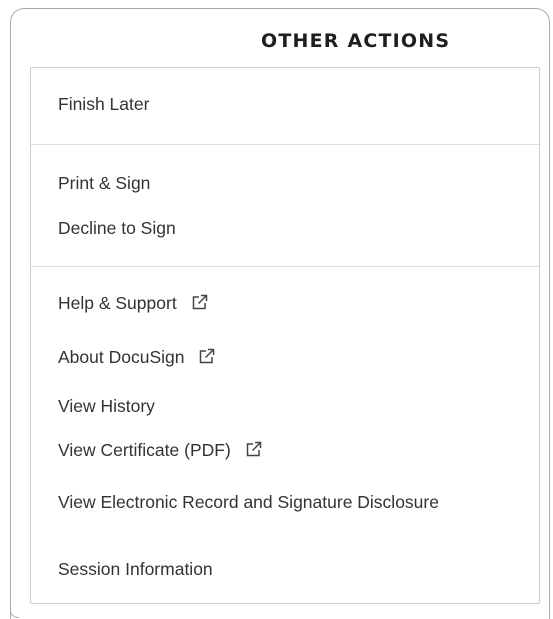 This screenshot has height=619, width=553. I want to click on menu-item-help-and-support: Help & Support, so click(288, 303).